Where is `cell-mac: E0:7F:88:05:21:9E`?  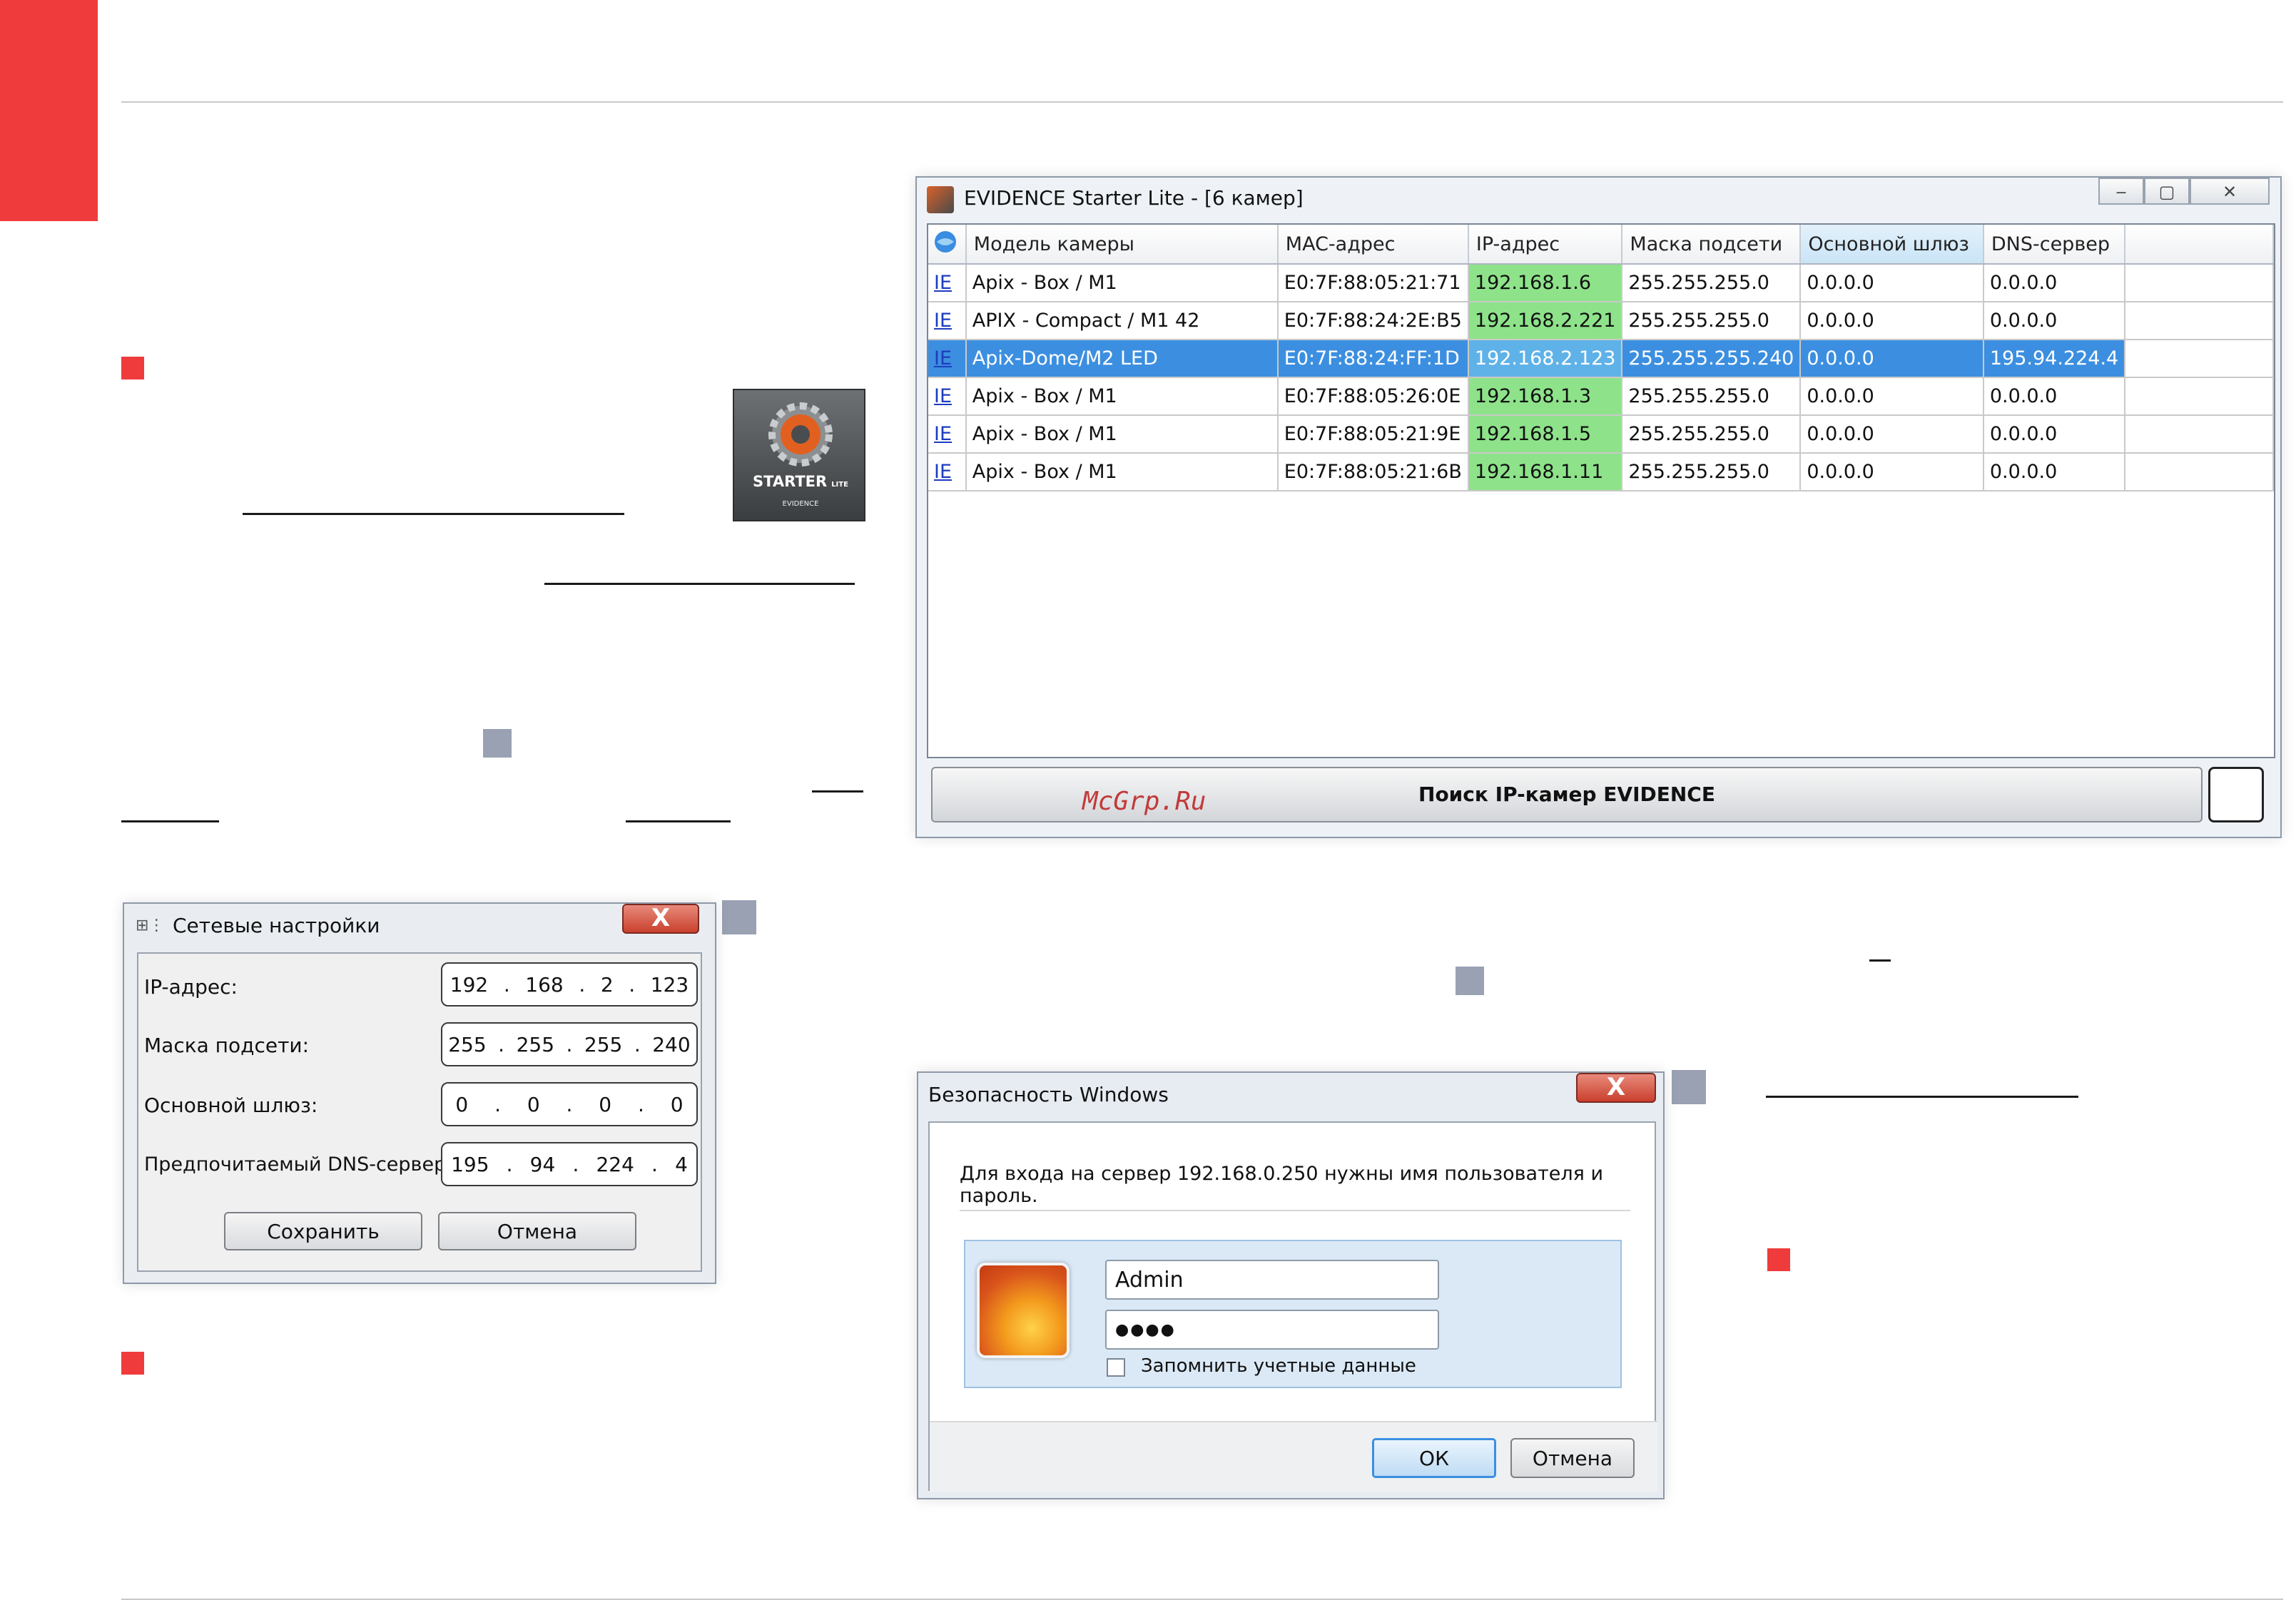 cell-mac: E0:7F:88:05:21:9E is located at coordinates (1373, 434).